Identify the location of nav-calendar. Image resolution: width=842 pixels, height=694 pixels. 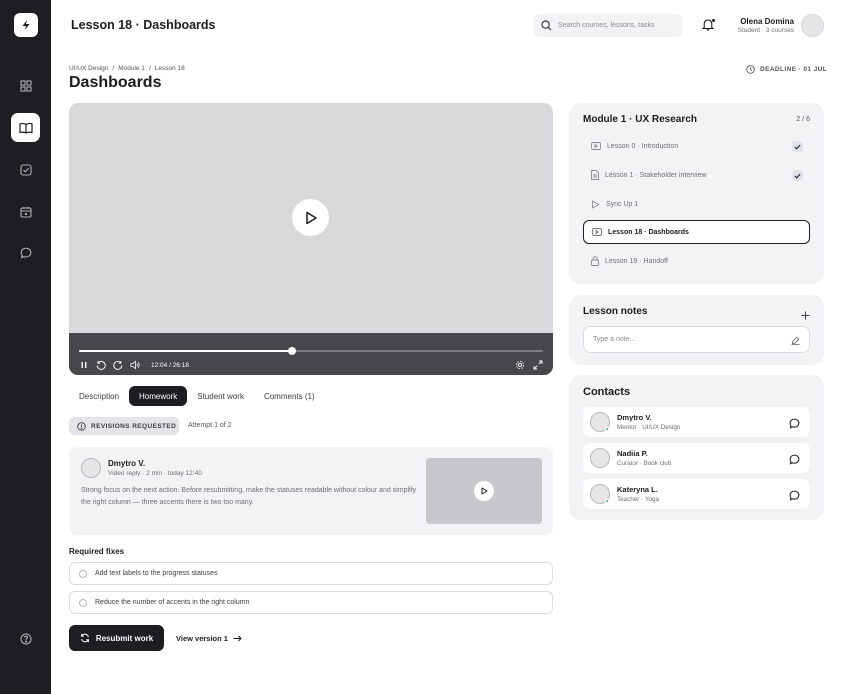
(25, 211).